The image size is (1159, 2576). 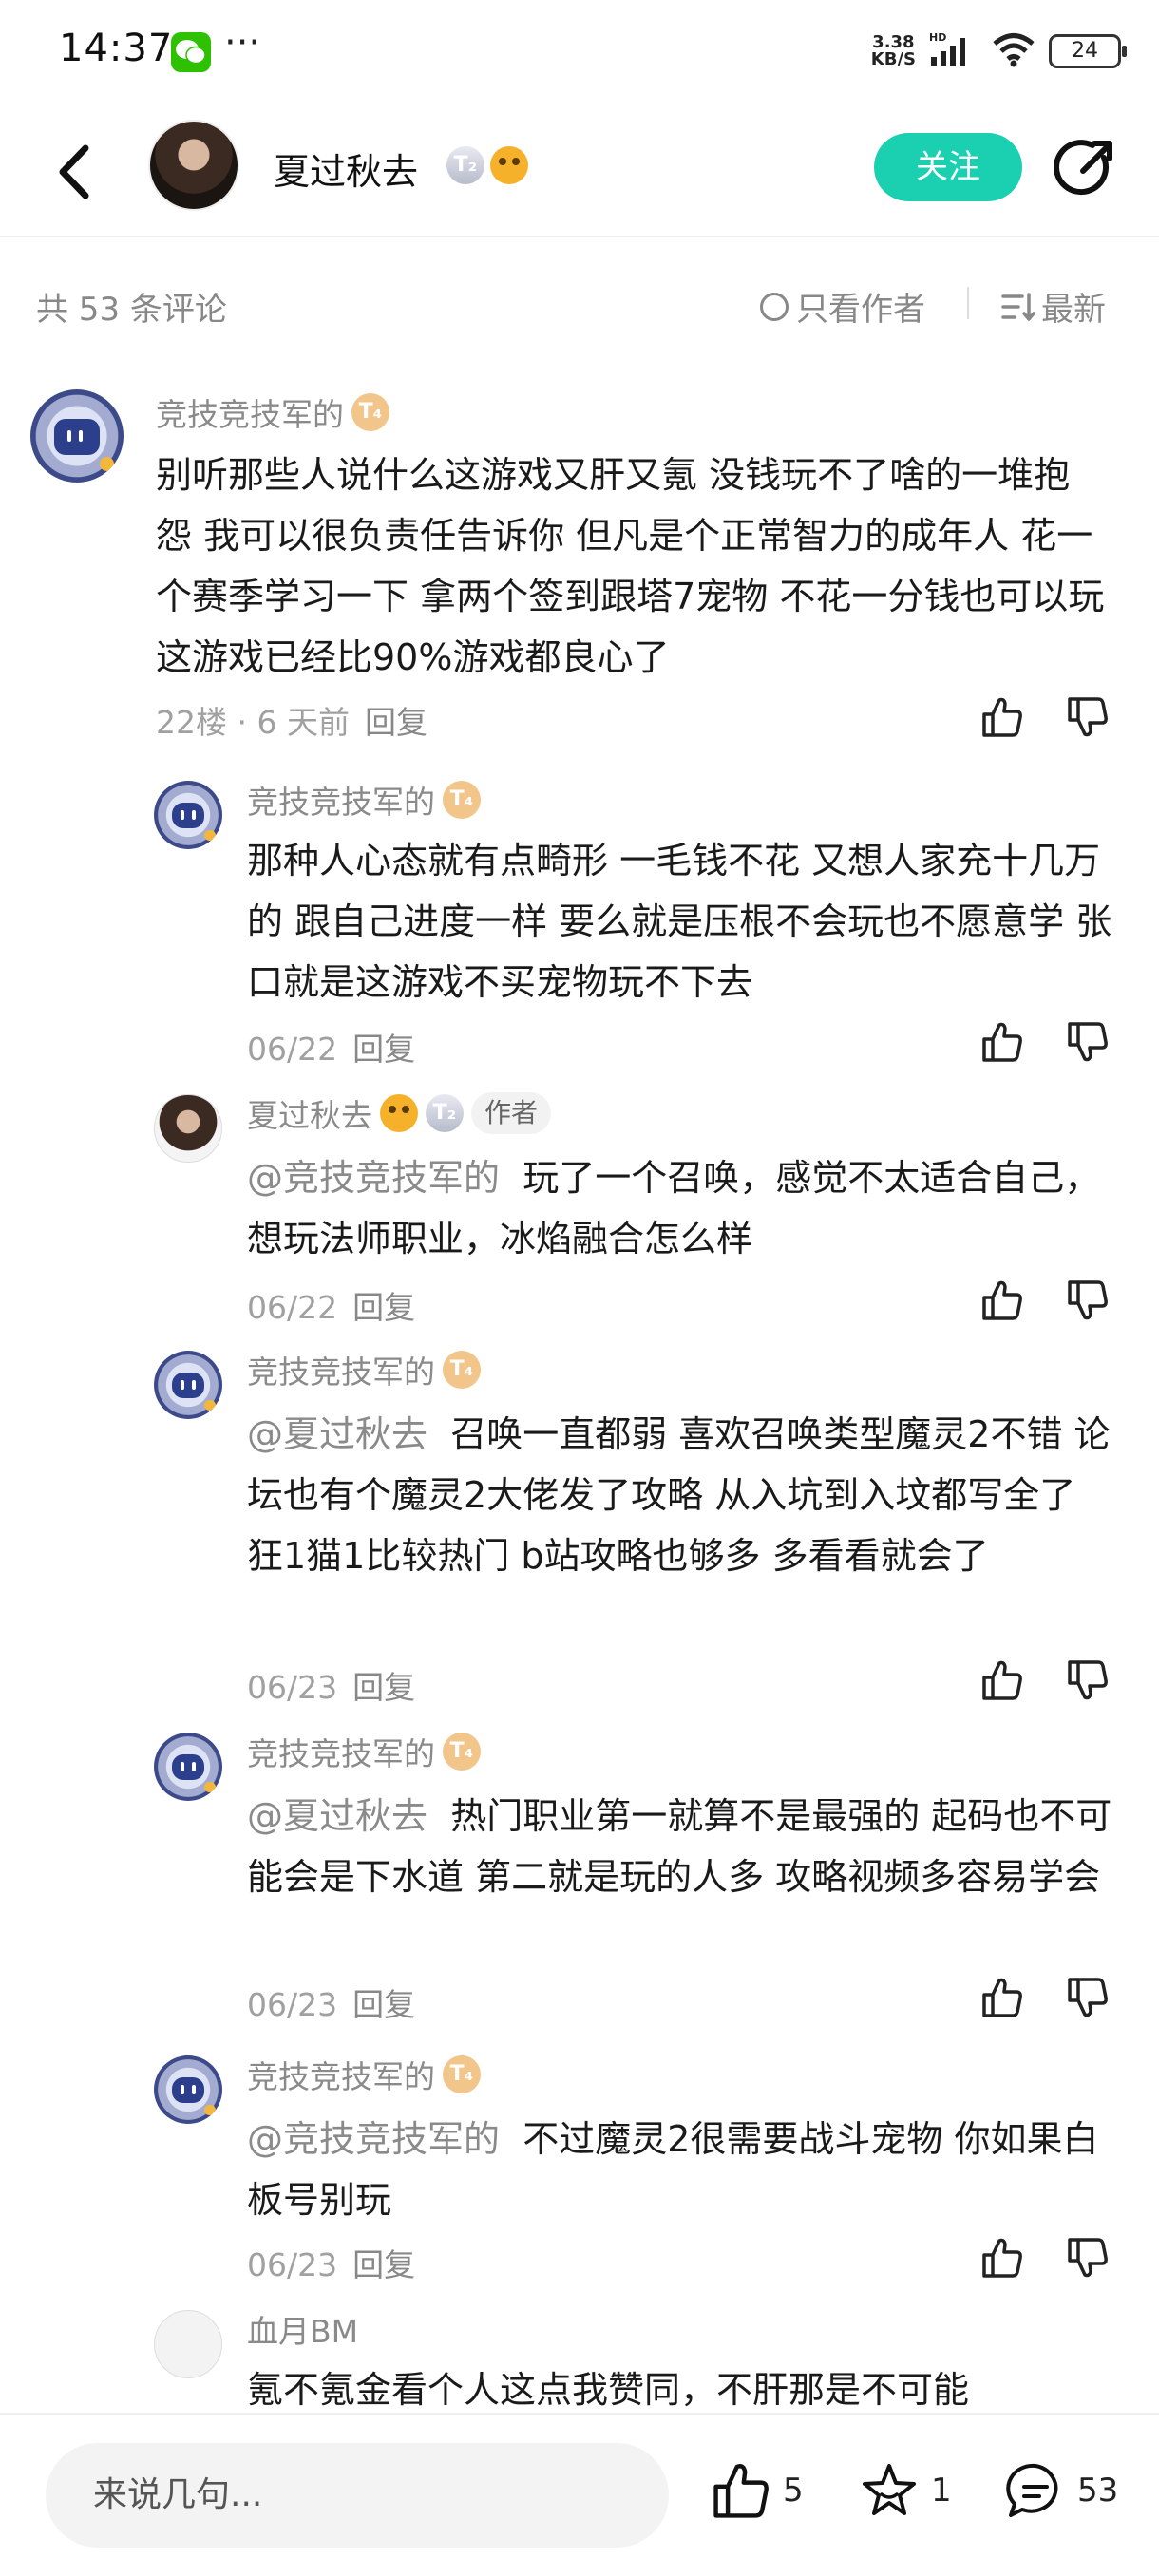 What do you see at coordinates (579, 52) in the screenshot?
I see `status-bar: 14:37 ··· 3.38 KB/S HD 24` at bounding box center [579, 52].